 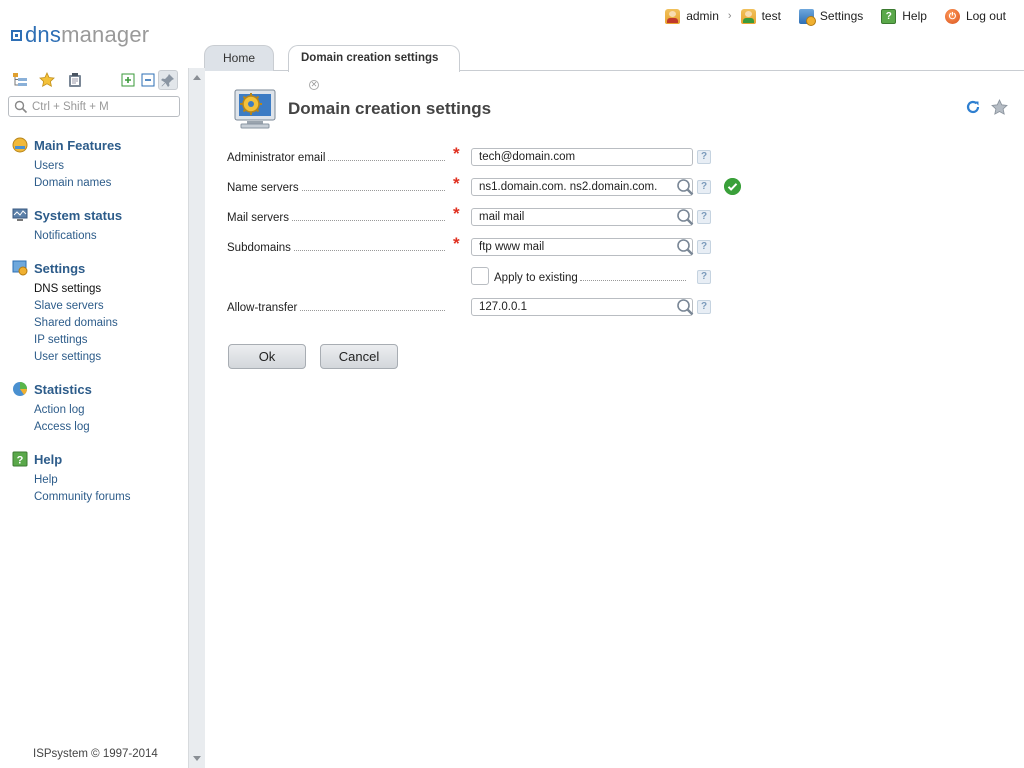 What do you see at coordinates (760, 16) in the screenshot?
I see `user-test: test` at bounding box center [760, 16].